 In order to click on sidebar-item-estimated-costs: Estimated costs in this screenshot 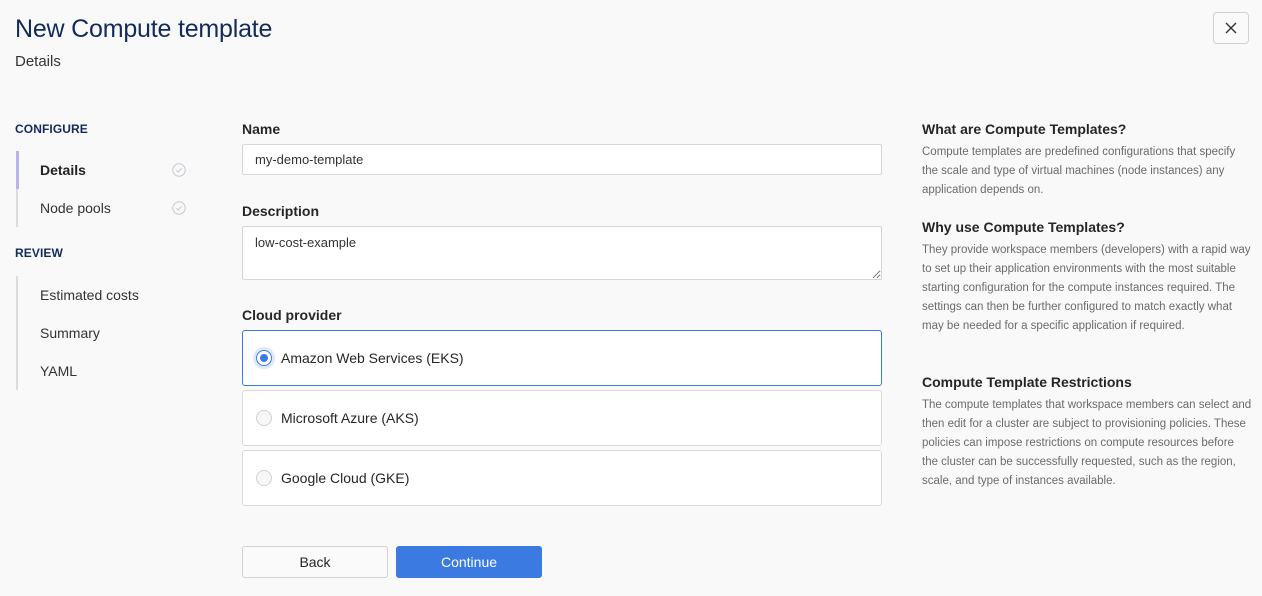, I will do `click(106, 295)`.